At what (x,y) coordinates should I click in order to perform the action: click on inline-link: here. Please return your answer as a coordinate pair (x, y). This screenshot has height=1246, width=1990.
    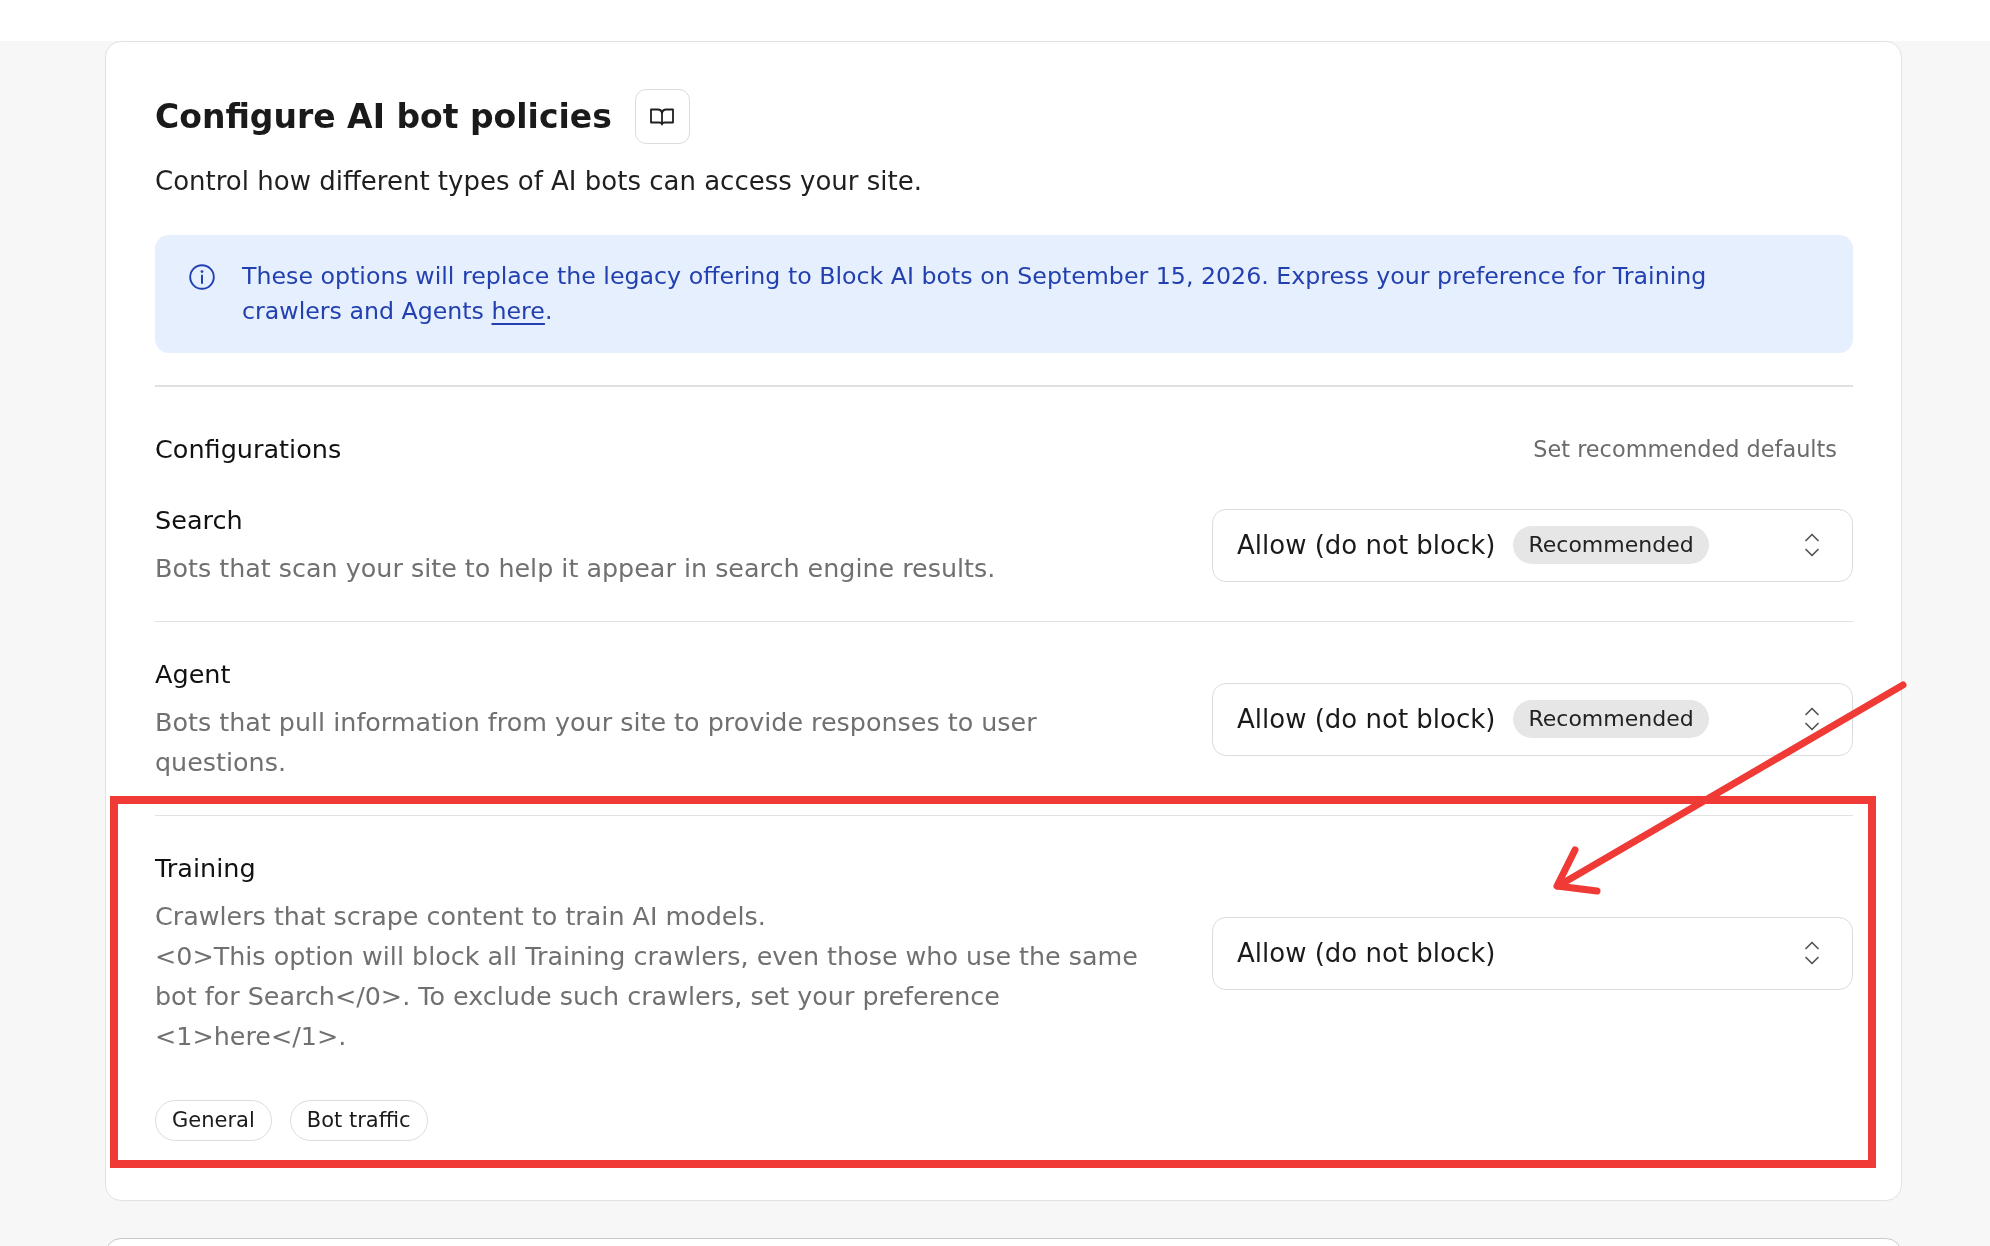
    Looking at the image, I should click on (518, 311).